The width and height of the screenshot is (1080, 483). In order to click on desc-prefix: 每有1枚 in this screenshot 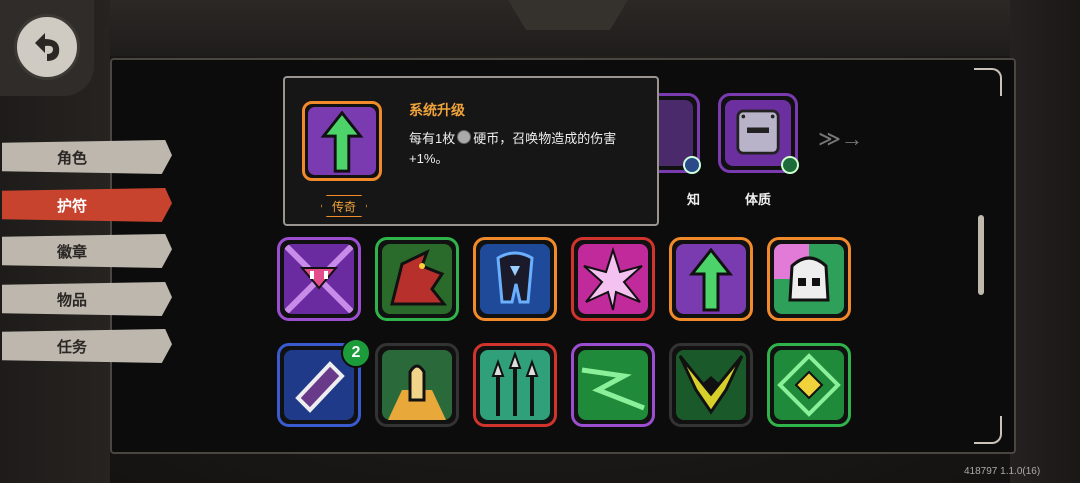, I will do `click(432, 138)`.